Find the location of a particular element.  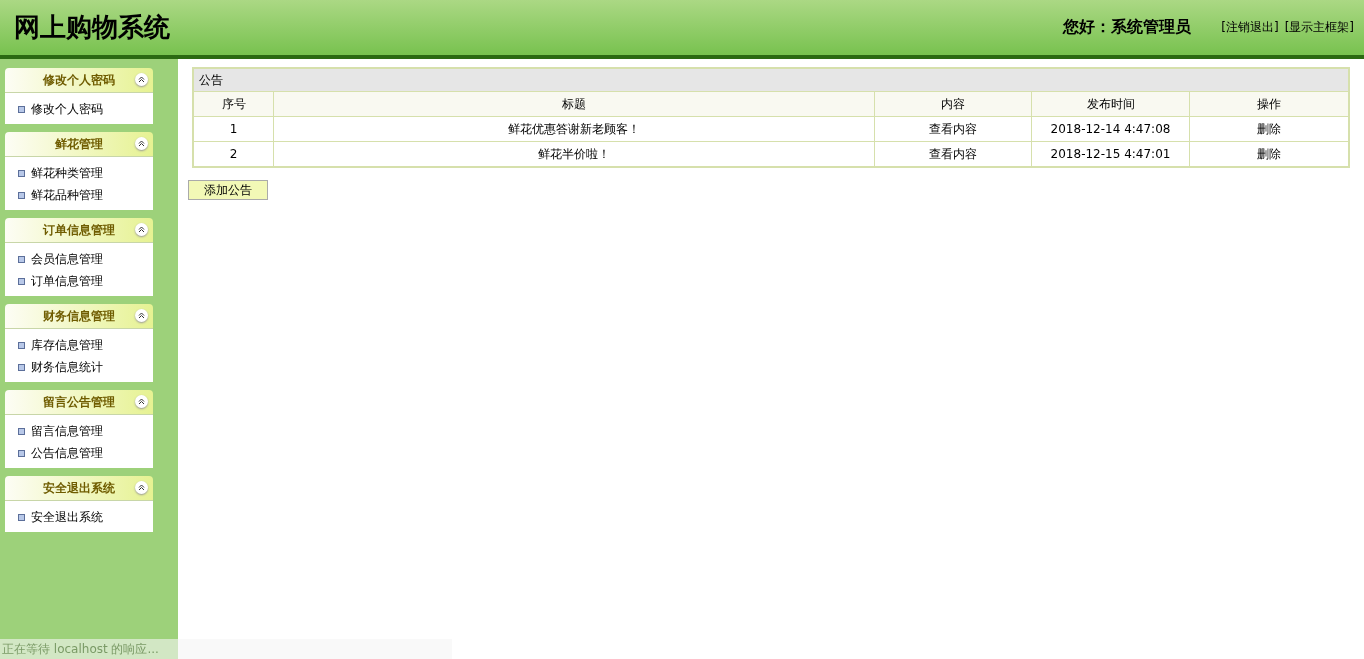

section-header: 订单信息管理 is located at coordinates (79, 230).